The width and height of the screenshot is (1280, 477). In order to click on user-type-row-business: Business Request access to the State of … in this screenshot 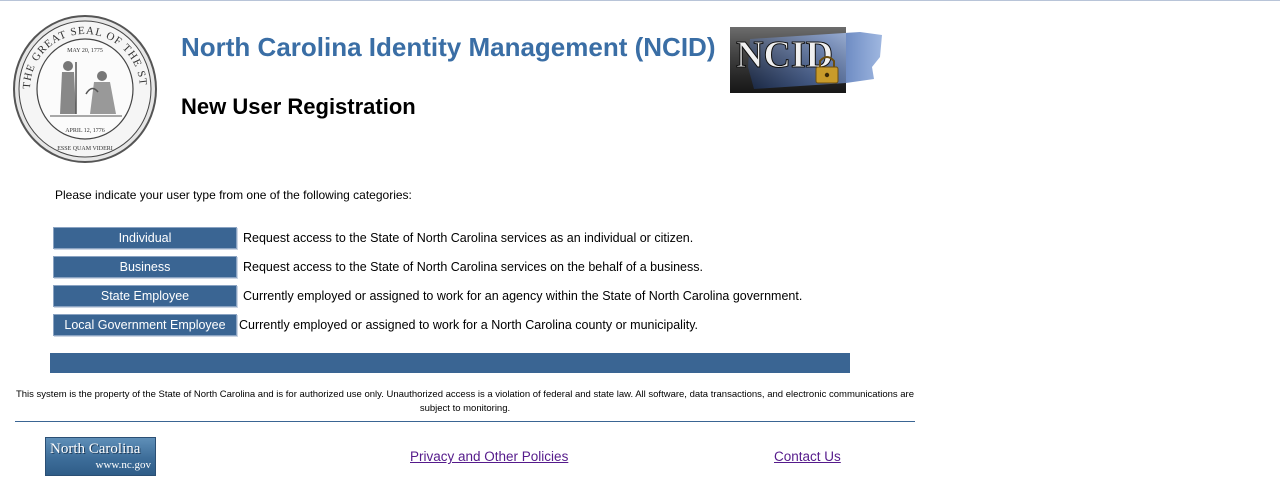, I will do `click(378, 267)`.